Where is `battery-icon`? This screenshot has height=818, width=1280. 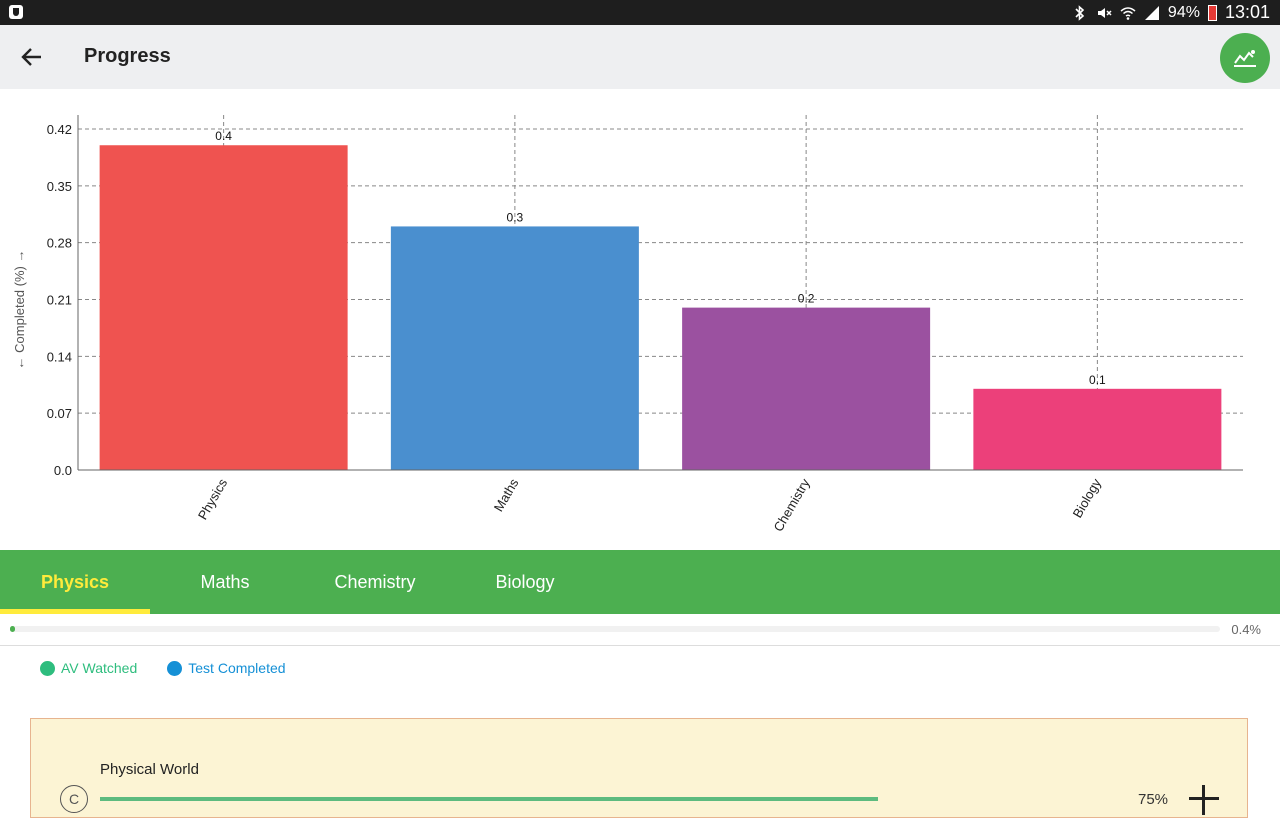
battery-icon is located at coordinates (1212, 12).